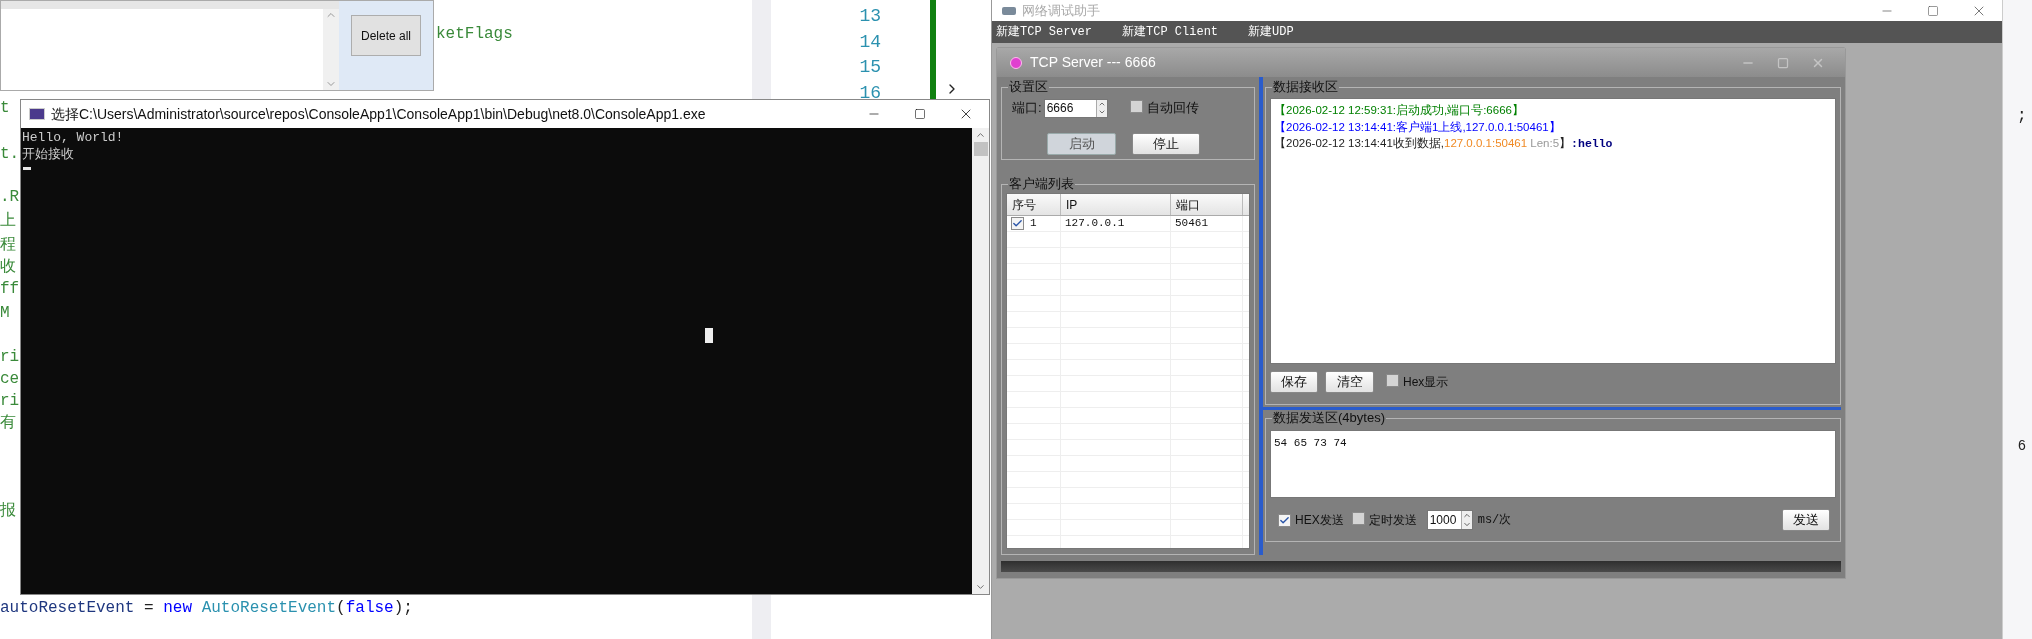 The height and width of the screenshot is (639, 2032). What do you see at coordinates (8, 245) in the screenshot?
I see `code-fragment: 程` at bounding box center [8, 245].